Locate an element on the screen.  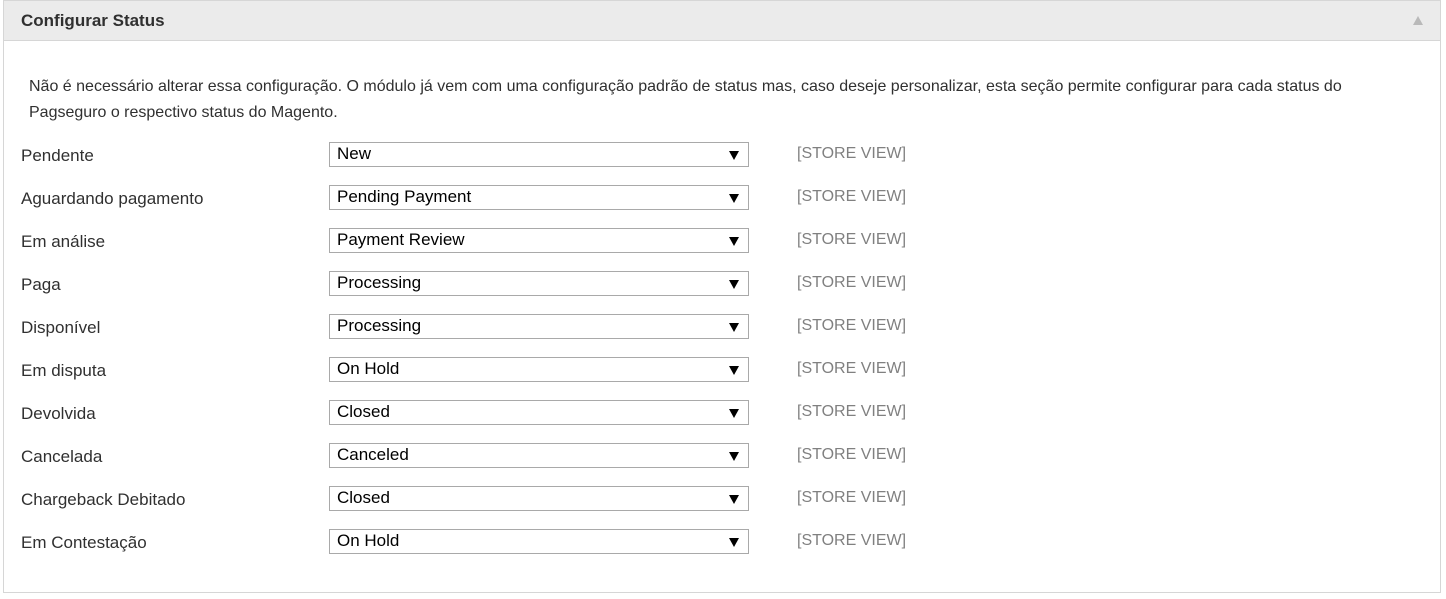
select-value: New is located at coordinates (354, 153).